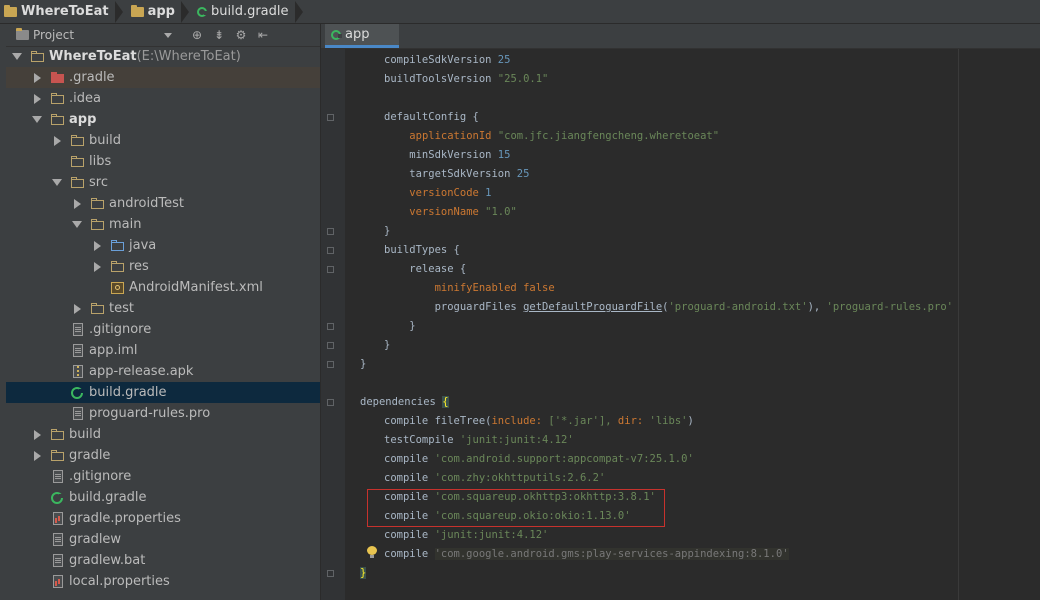  What do you see at coordinates (523, 79) in the screenshot?
I see `code-token: "25.0.1"` at bounding box center [523, 79].